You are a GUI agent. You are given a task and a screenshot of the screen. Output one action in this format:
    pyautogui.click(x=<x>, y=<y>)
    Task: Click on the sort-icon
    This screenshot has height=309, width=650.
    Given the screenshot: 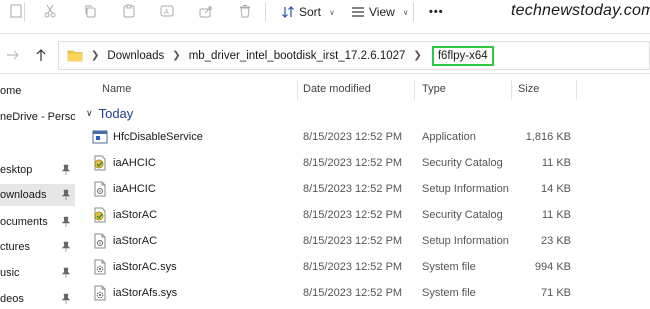 What is the action you would take?
    pyautogui.click(x=288, y=12)
    